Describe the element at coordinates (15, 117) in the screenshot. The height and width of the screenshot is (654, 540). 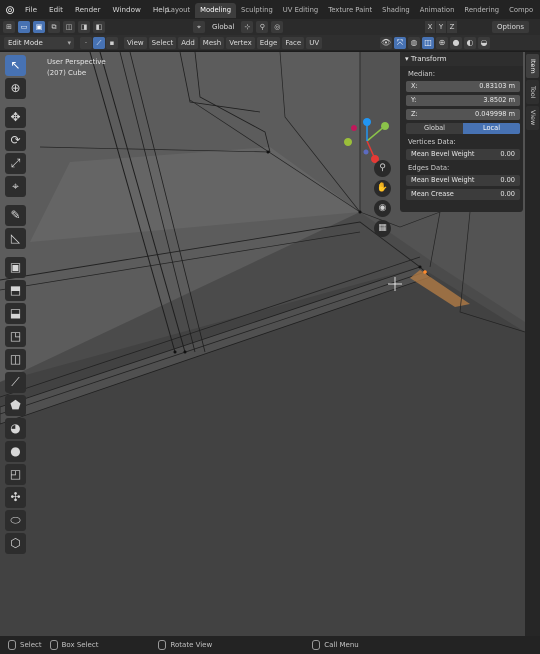
I see `move-icon: ✥` at that location.